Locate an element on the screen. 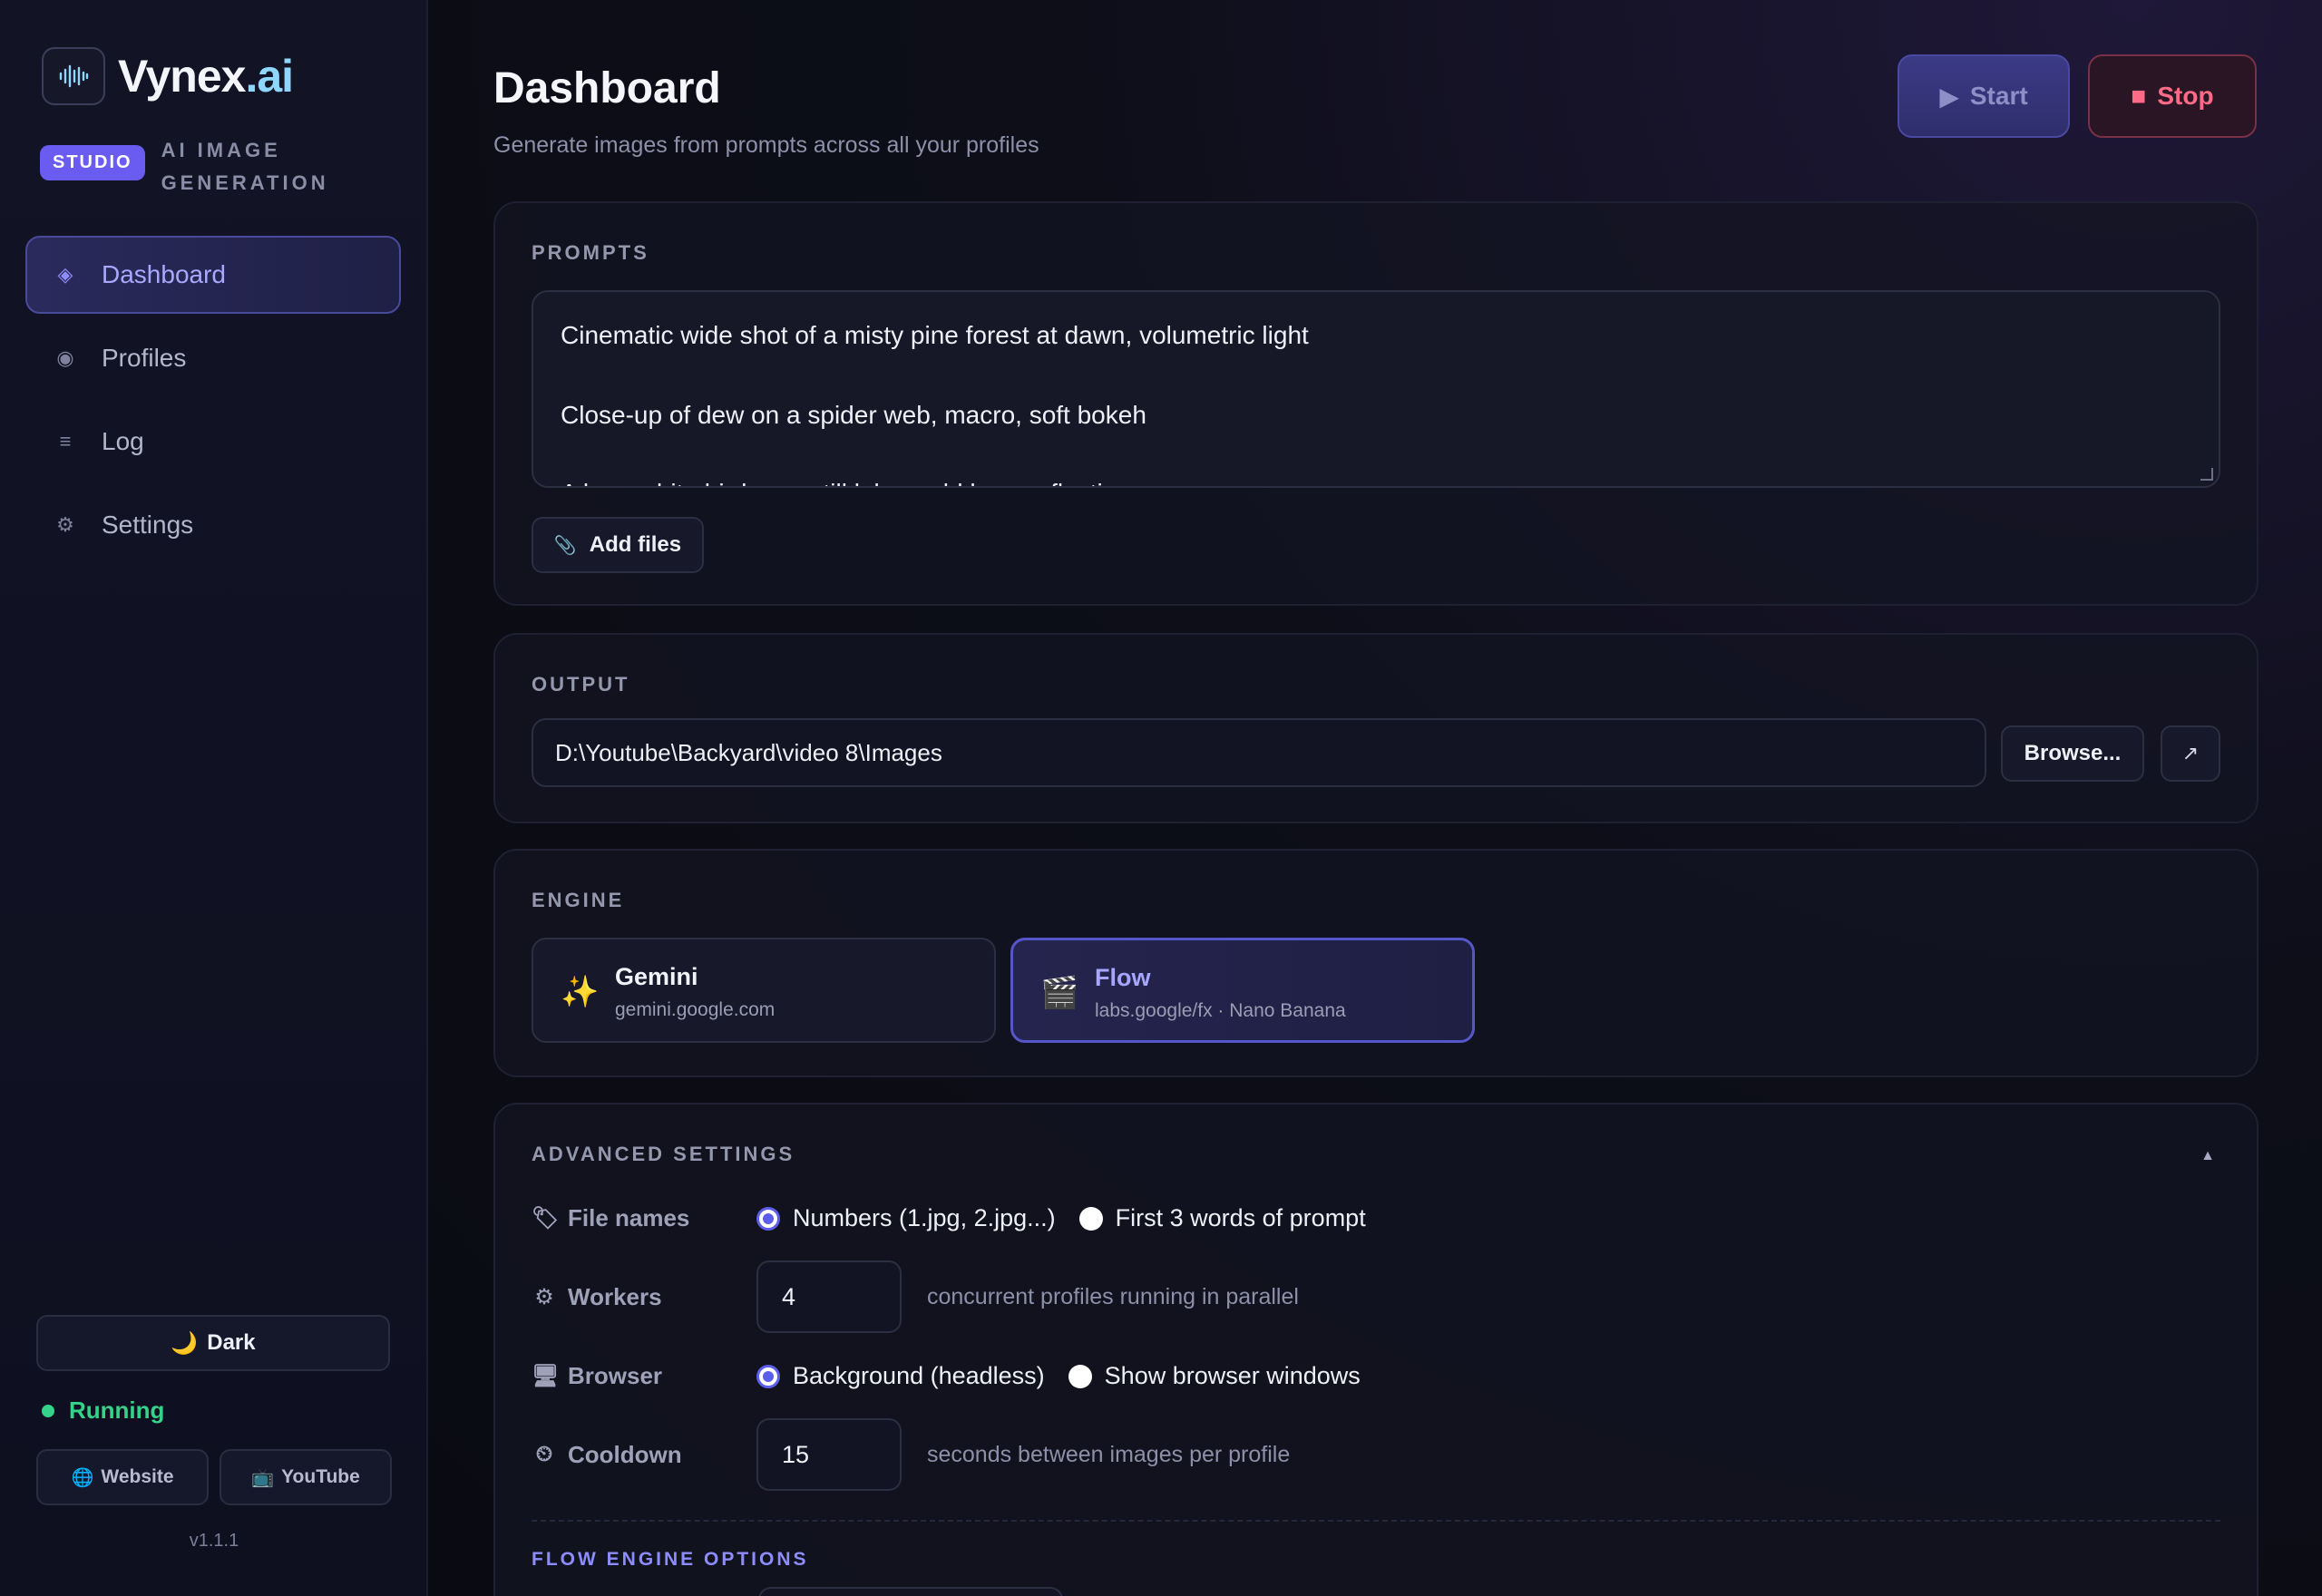  engine-desc: gemini.google.com is located at coordinates (695, 1010).